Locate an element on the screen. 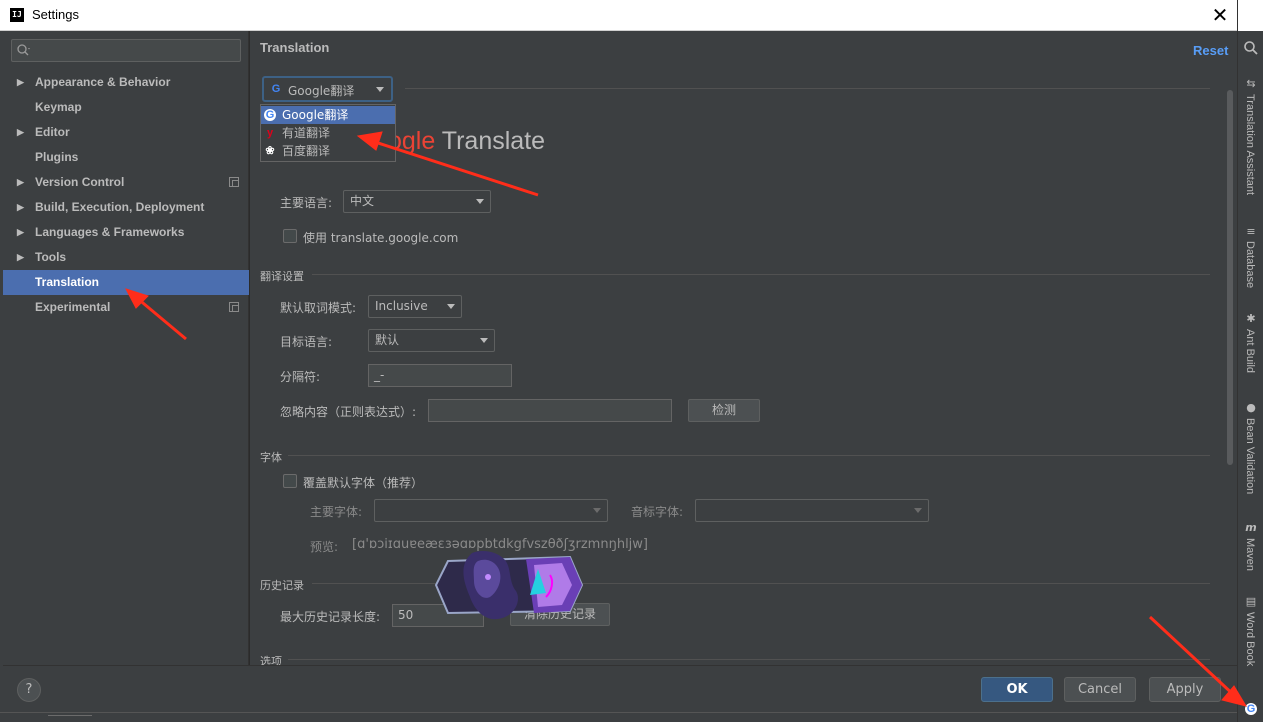 Image resolution: width=1263 pixels, height=722 pixels. engine-option-label: 百度翻译 is located at coordinates (306, 151).